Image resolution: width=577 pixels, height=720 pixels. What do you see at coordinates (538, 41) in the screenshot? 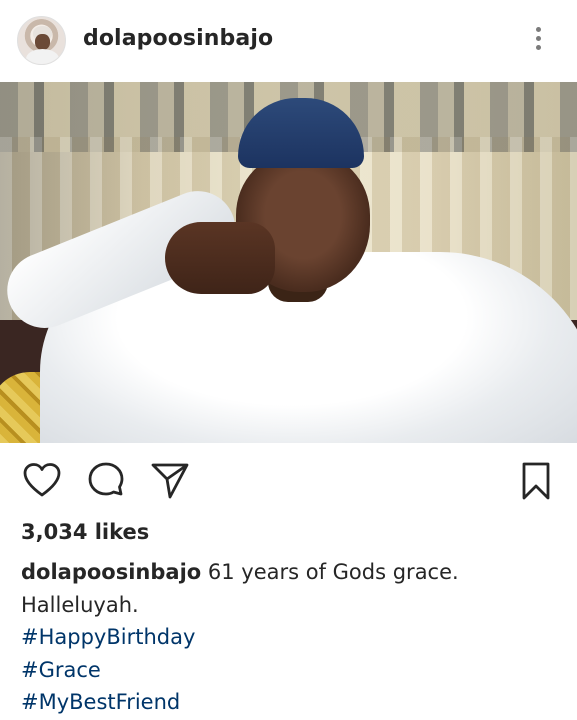
I see `more-options-icon` at bounding box center [538, 41].